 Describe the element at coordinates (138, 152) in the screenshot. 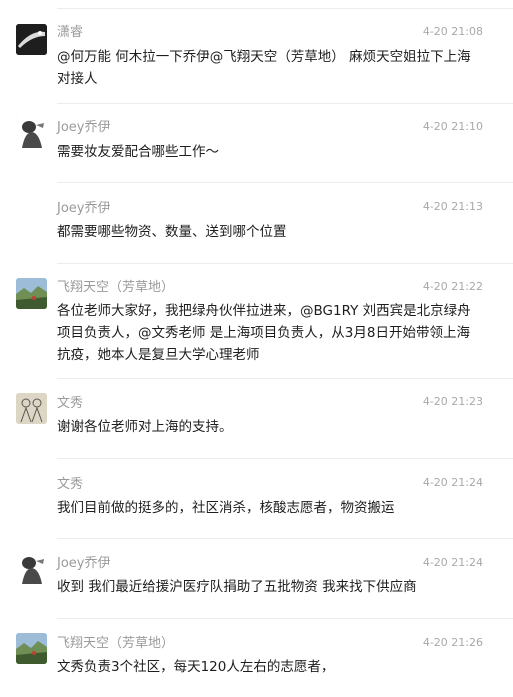

I see `message-text: 需要妆友爱配合哪些工作～` at that location.